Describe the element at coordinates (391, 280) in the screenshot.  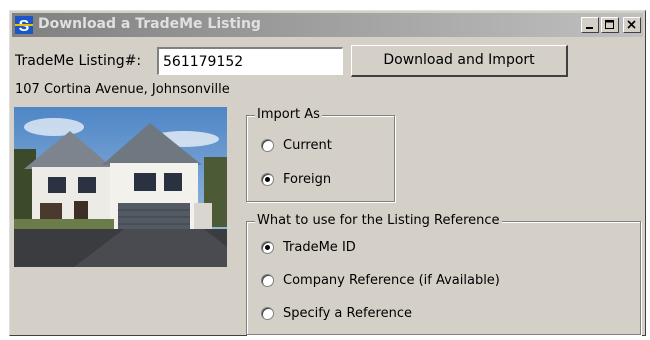
I see `radio-company-reference-label: Company Reference (if Available)` at that location.